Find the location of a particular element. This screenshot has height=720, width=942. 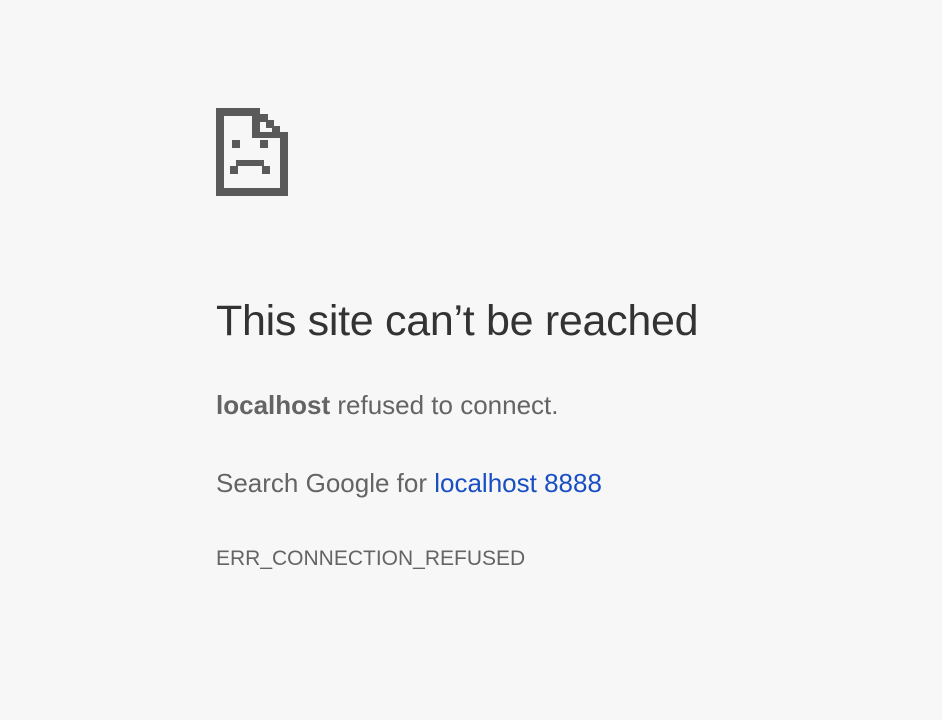

error-code: ERR_CONNECTION_REFUSED is located at coordinates (371, 558).